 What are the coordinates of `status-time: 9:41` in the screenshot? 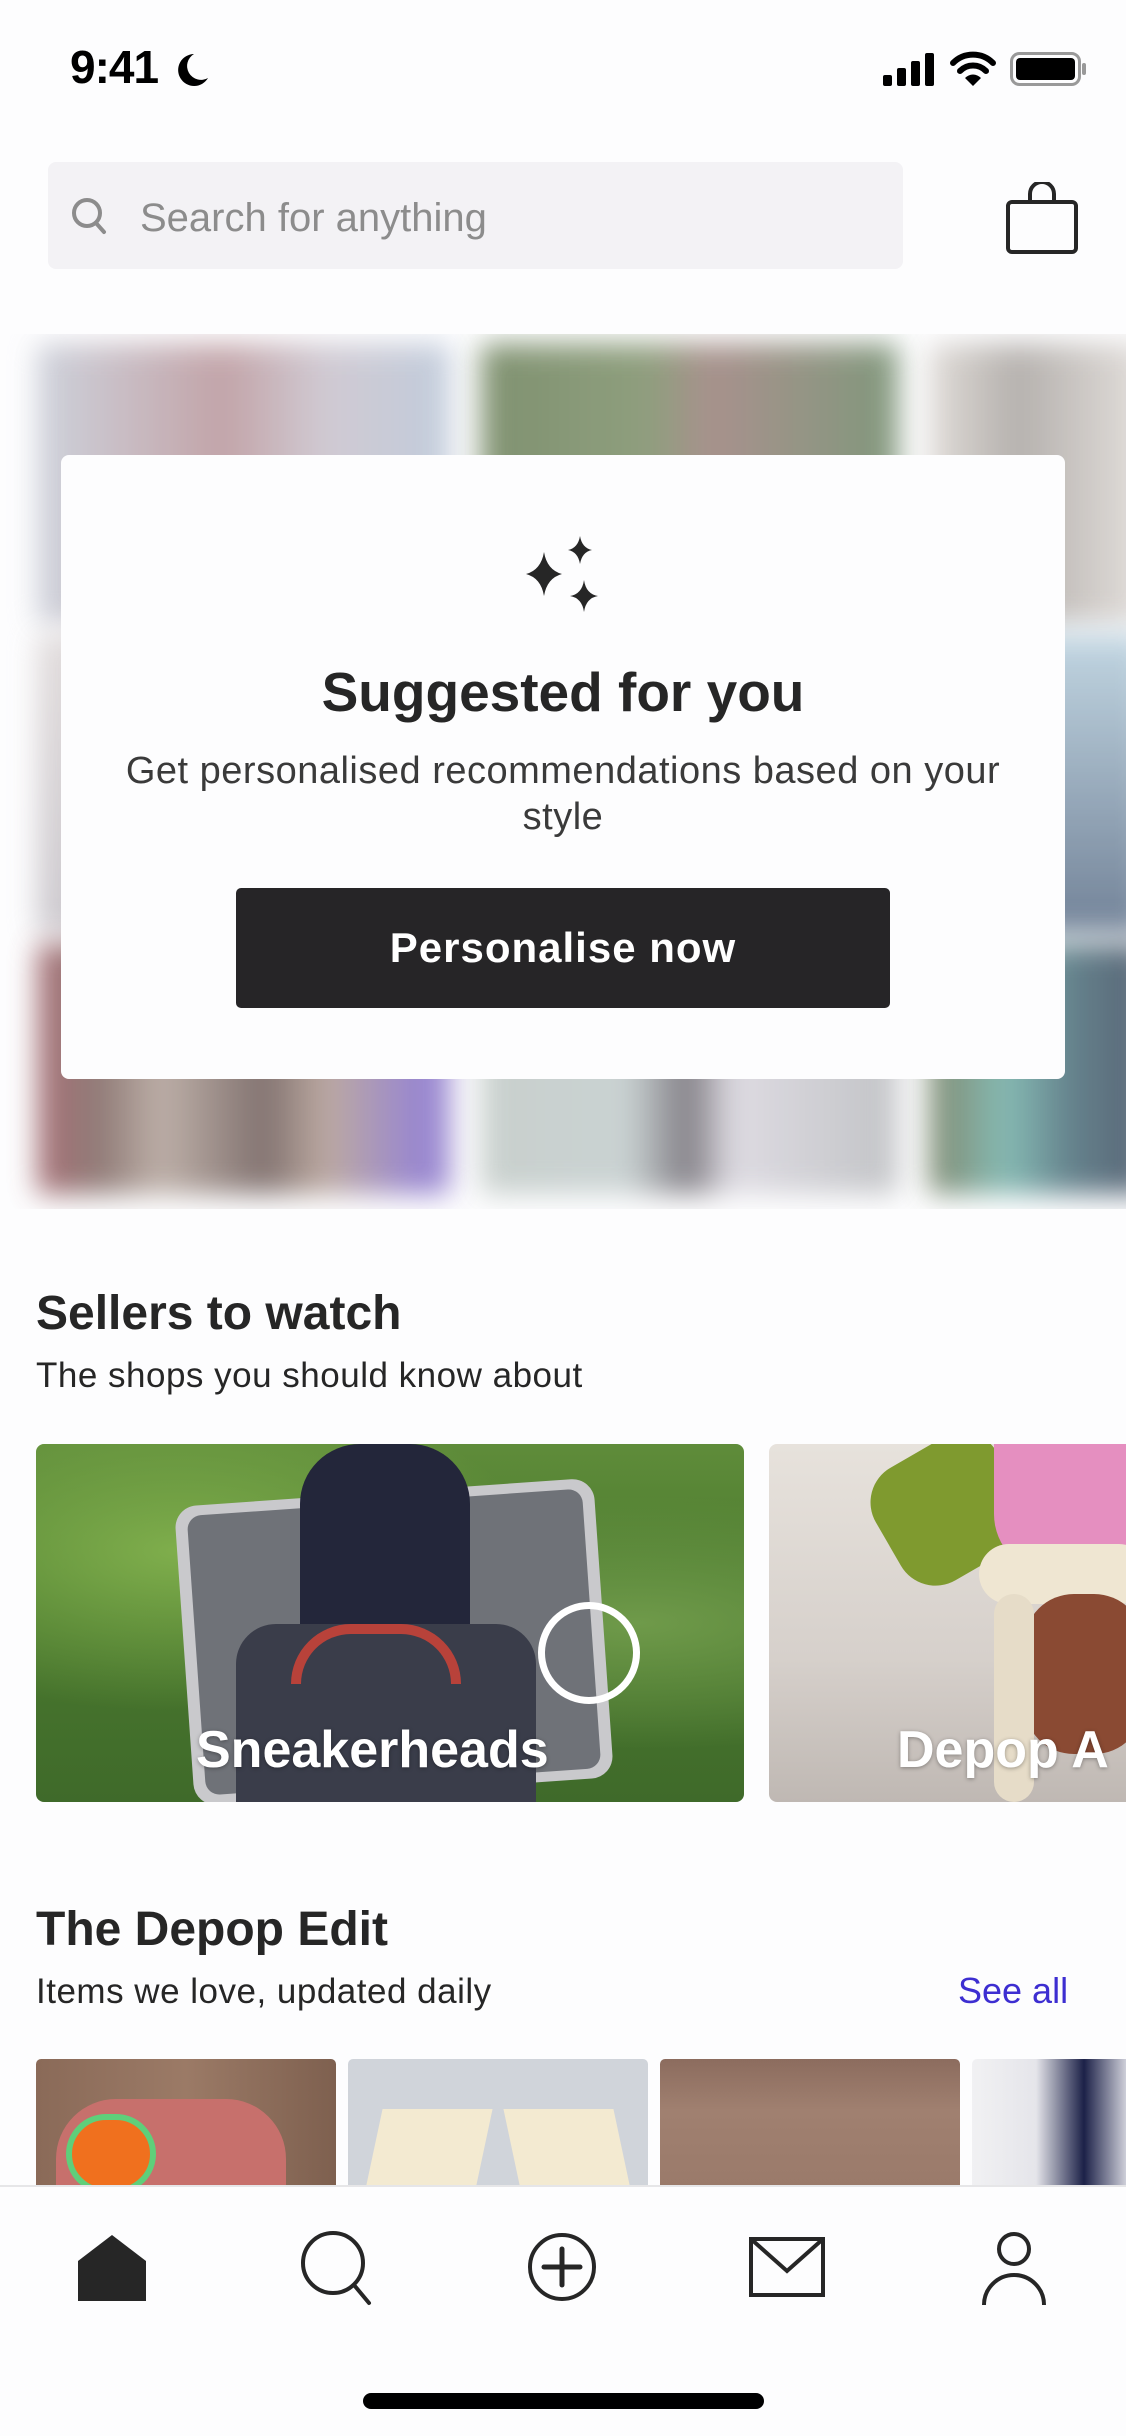 It's located at (114, 67).